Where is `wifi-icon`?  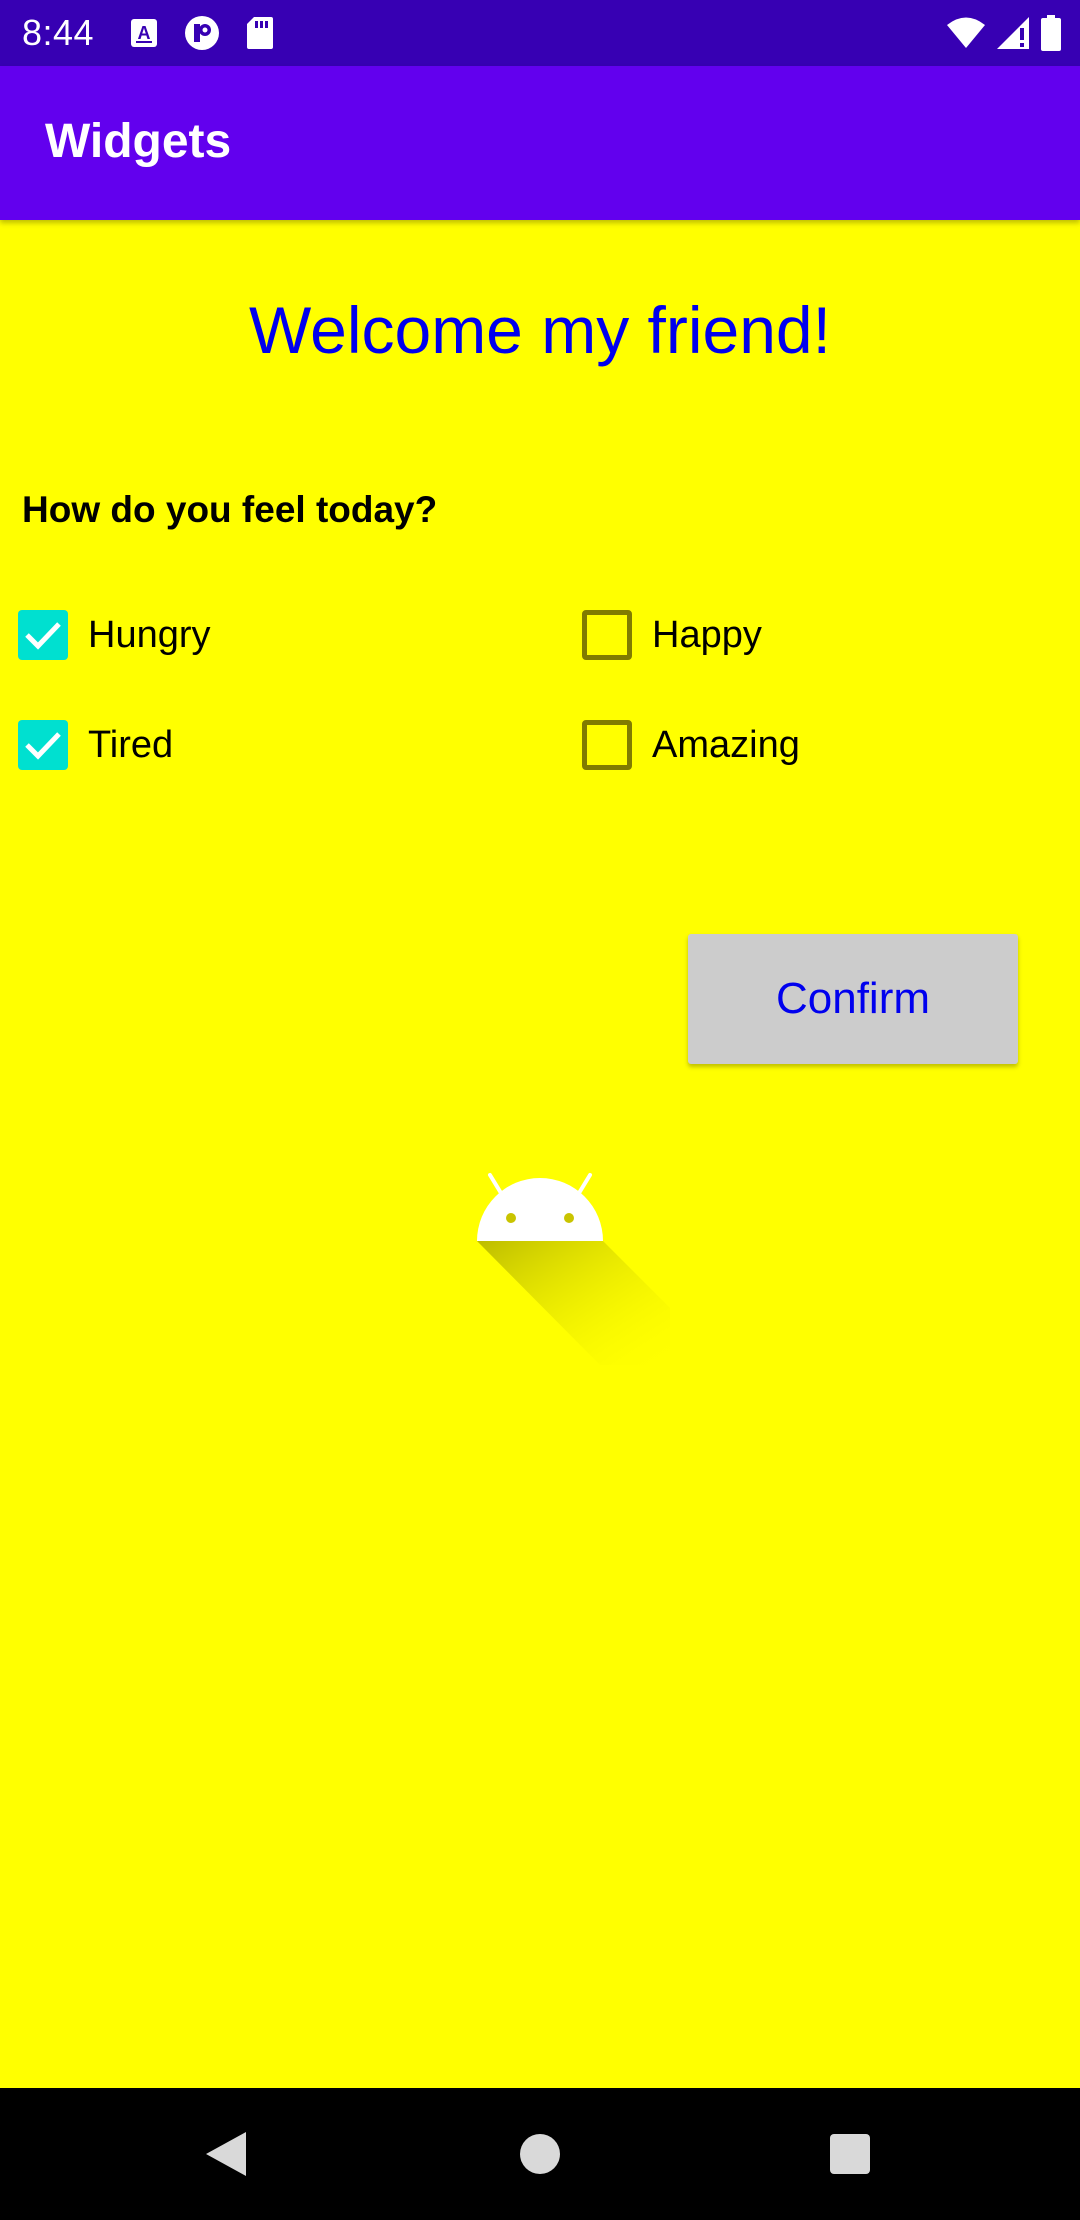 wifi-icon is located at coordinates (966, 33).